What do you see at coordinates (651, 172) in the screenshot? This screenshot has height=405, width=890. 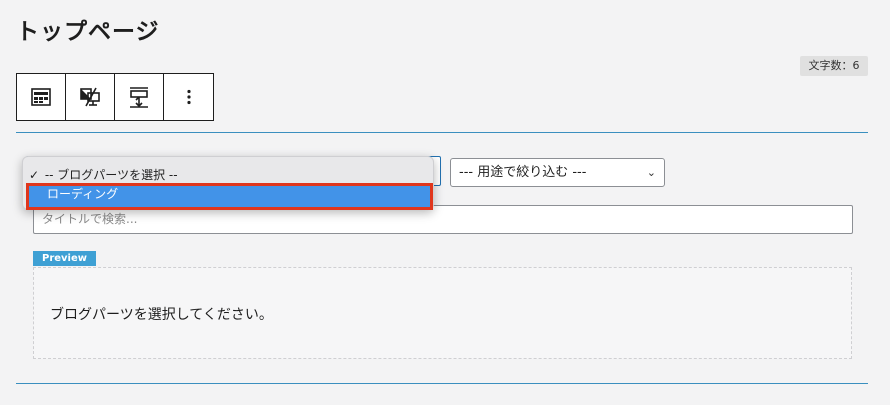 I see `chevron-down-icon: ⌄` at bounding box center [651, 172].